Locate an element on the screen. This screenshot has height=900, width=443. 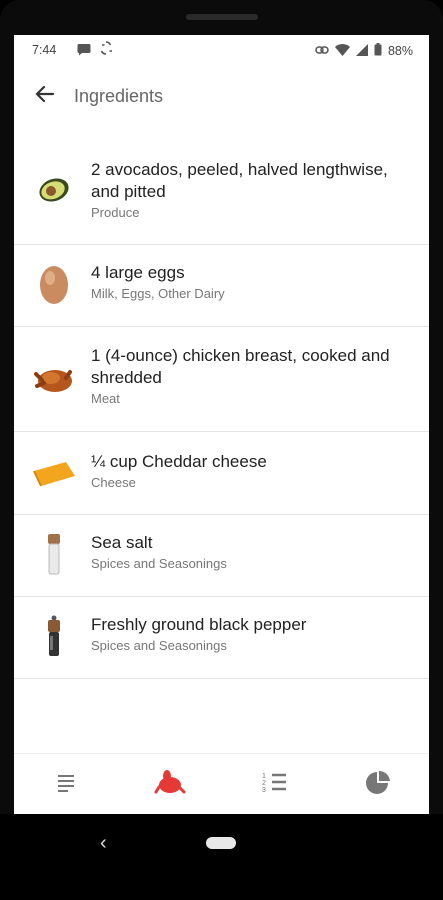
status-bar: 7:44 88% is located at coordinates (221, 50).